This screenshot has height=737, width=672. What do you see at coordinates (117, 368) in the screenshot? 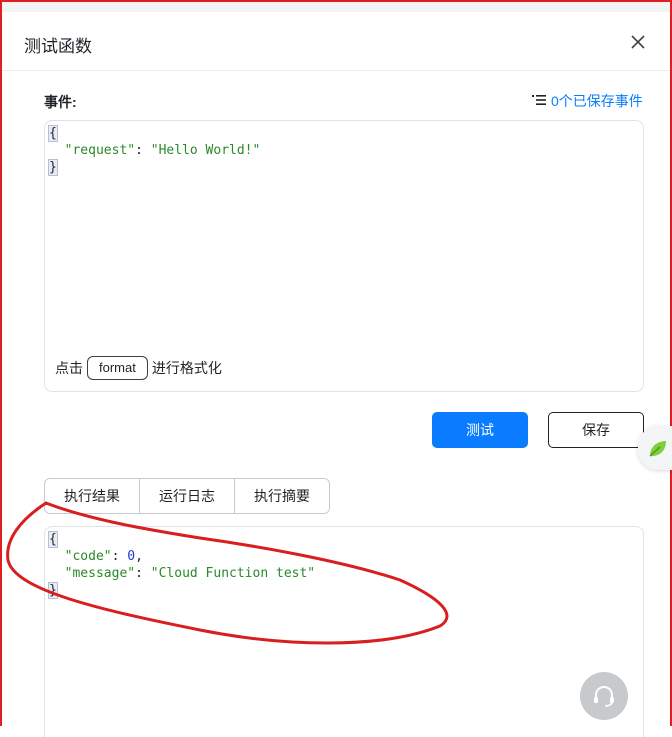
I see `format-button: format` at bounding box center [117, 368].